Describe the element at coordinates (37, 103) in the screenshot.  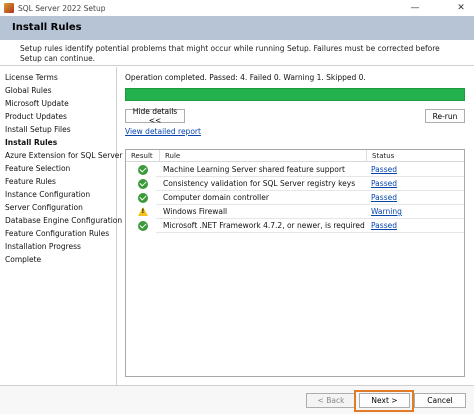
I see `sidebar-item-microsoft-update: Microsoft Update` at that location.